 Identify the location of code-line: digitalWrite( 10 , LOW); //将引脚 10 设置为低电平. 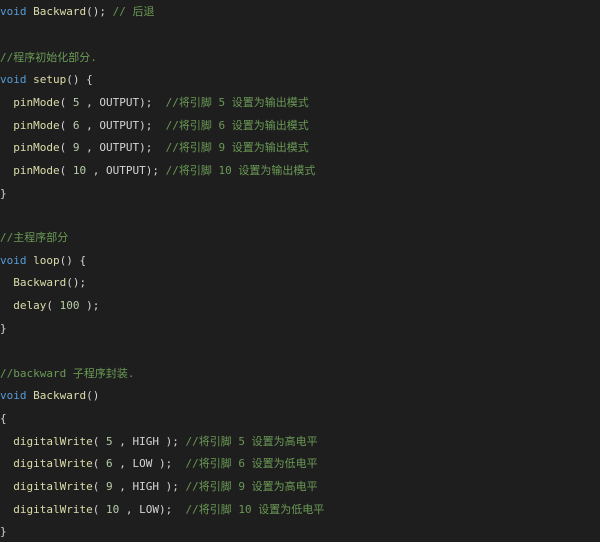
(162, 510).